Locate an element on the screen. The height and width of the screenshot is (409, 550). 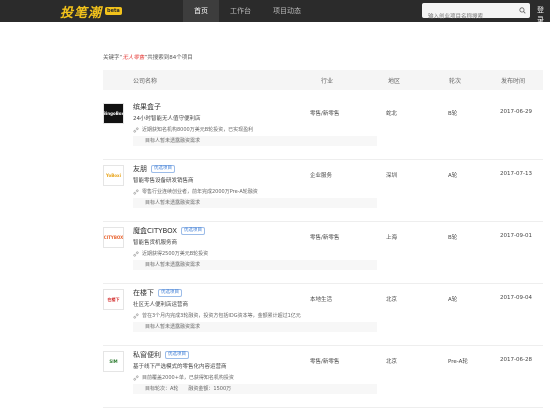
company-news: 曾在3个月内完成3轮融资，投资方包括IDG资本等，金额累计超过1亿元 is located at coordinates (217, 315).